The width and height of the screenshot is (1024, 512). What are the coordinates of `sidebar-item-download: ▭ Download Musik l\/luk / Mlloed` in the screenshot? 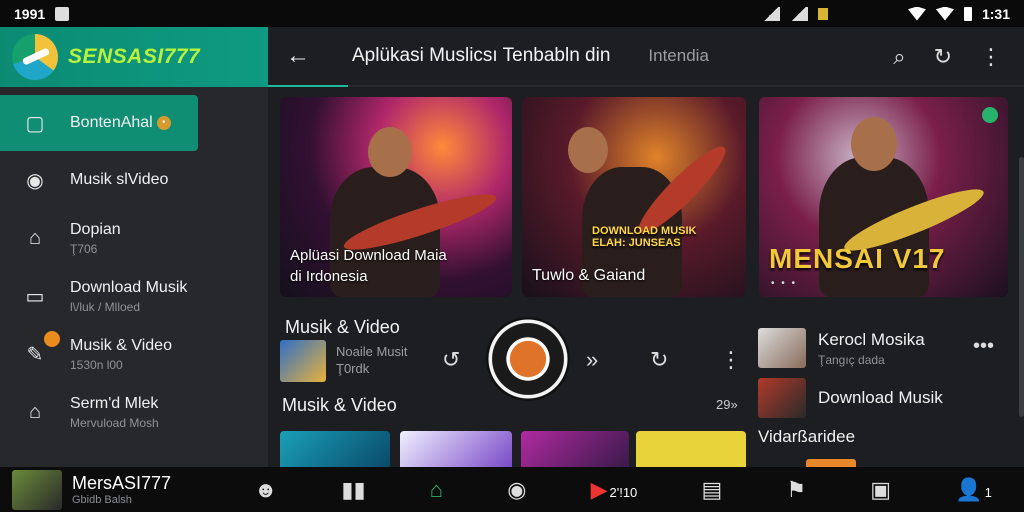 It's located at (134, 296).